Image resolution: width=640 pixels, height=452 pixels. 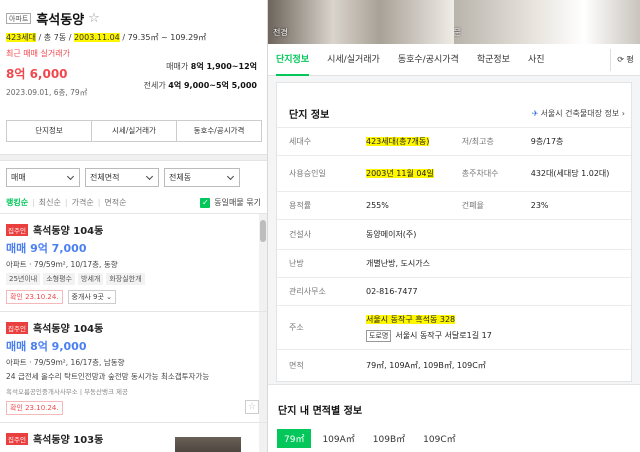 What do you see at coordinates (315, 365) in the screenshot?
I see `info-key: 면적` at bounding box center [315, 365].